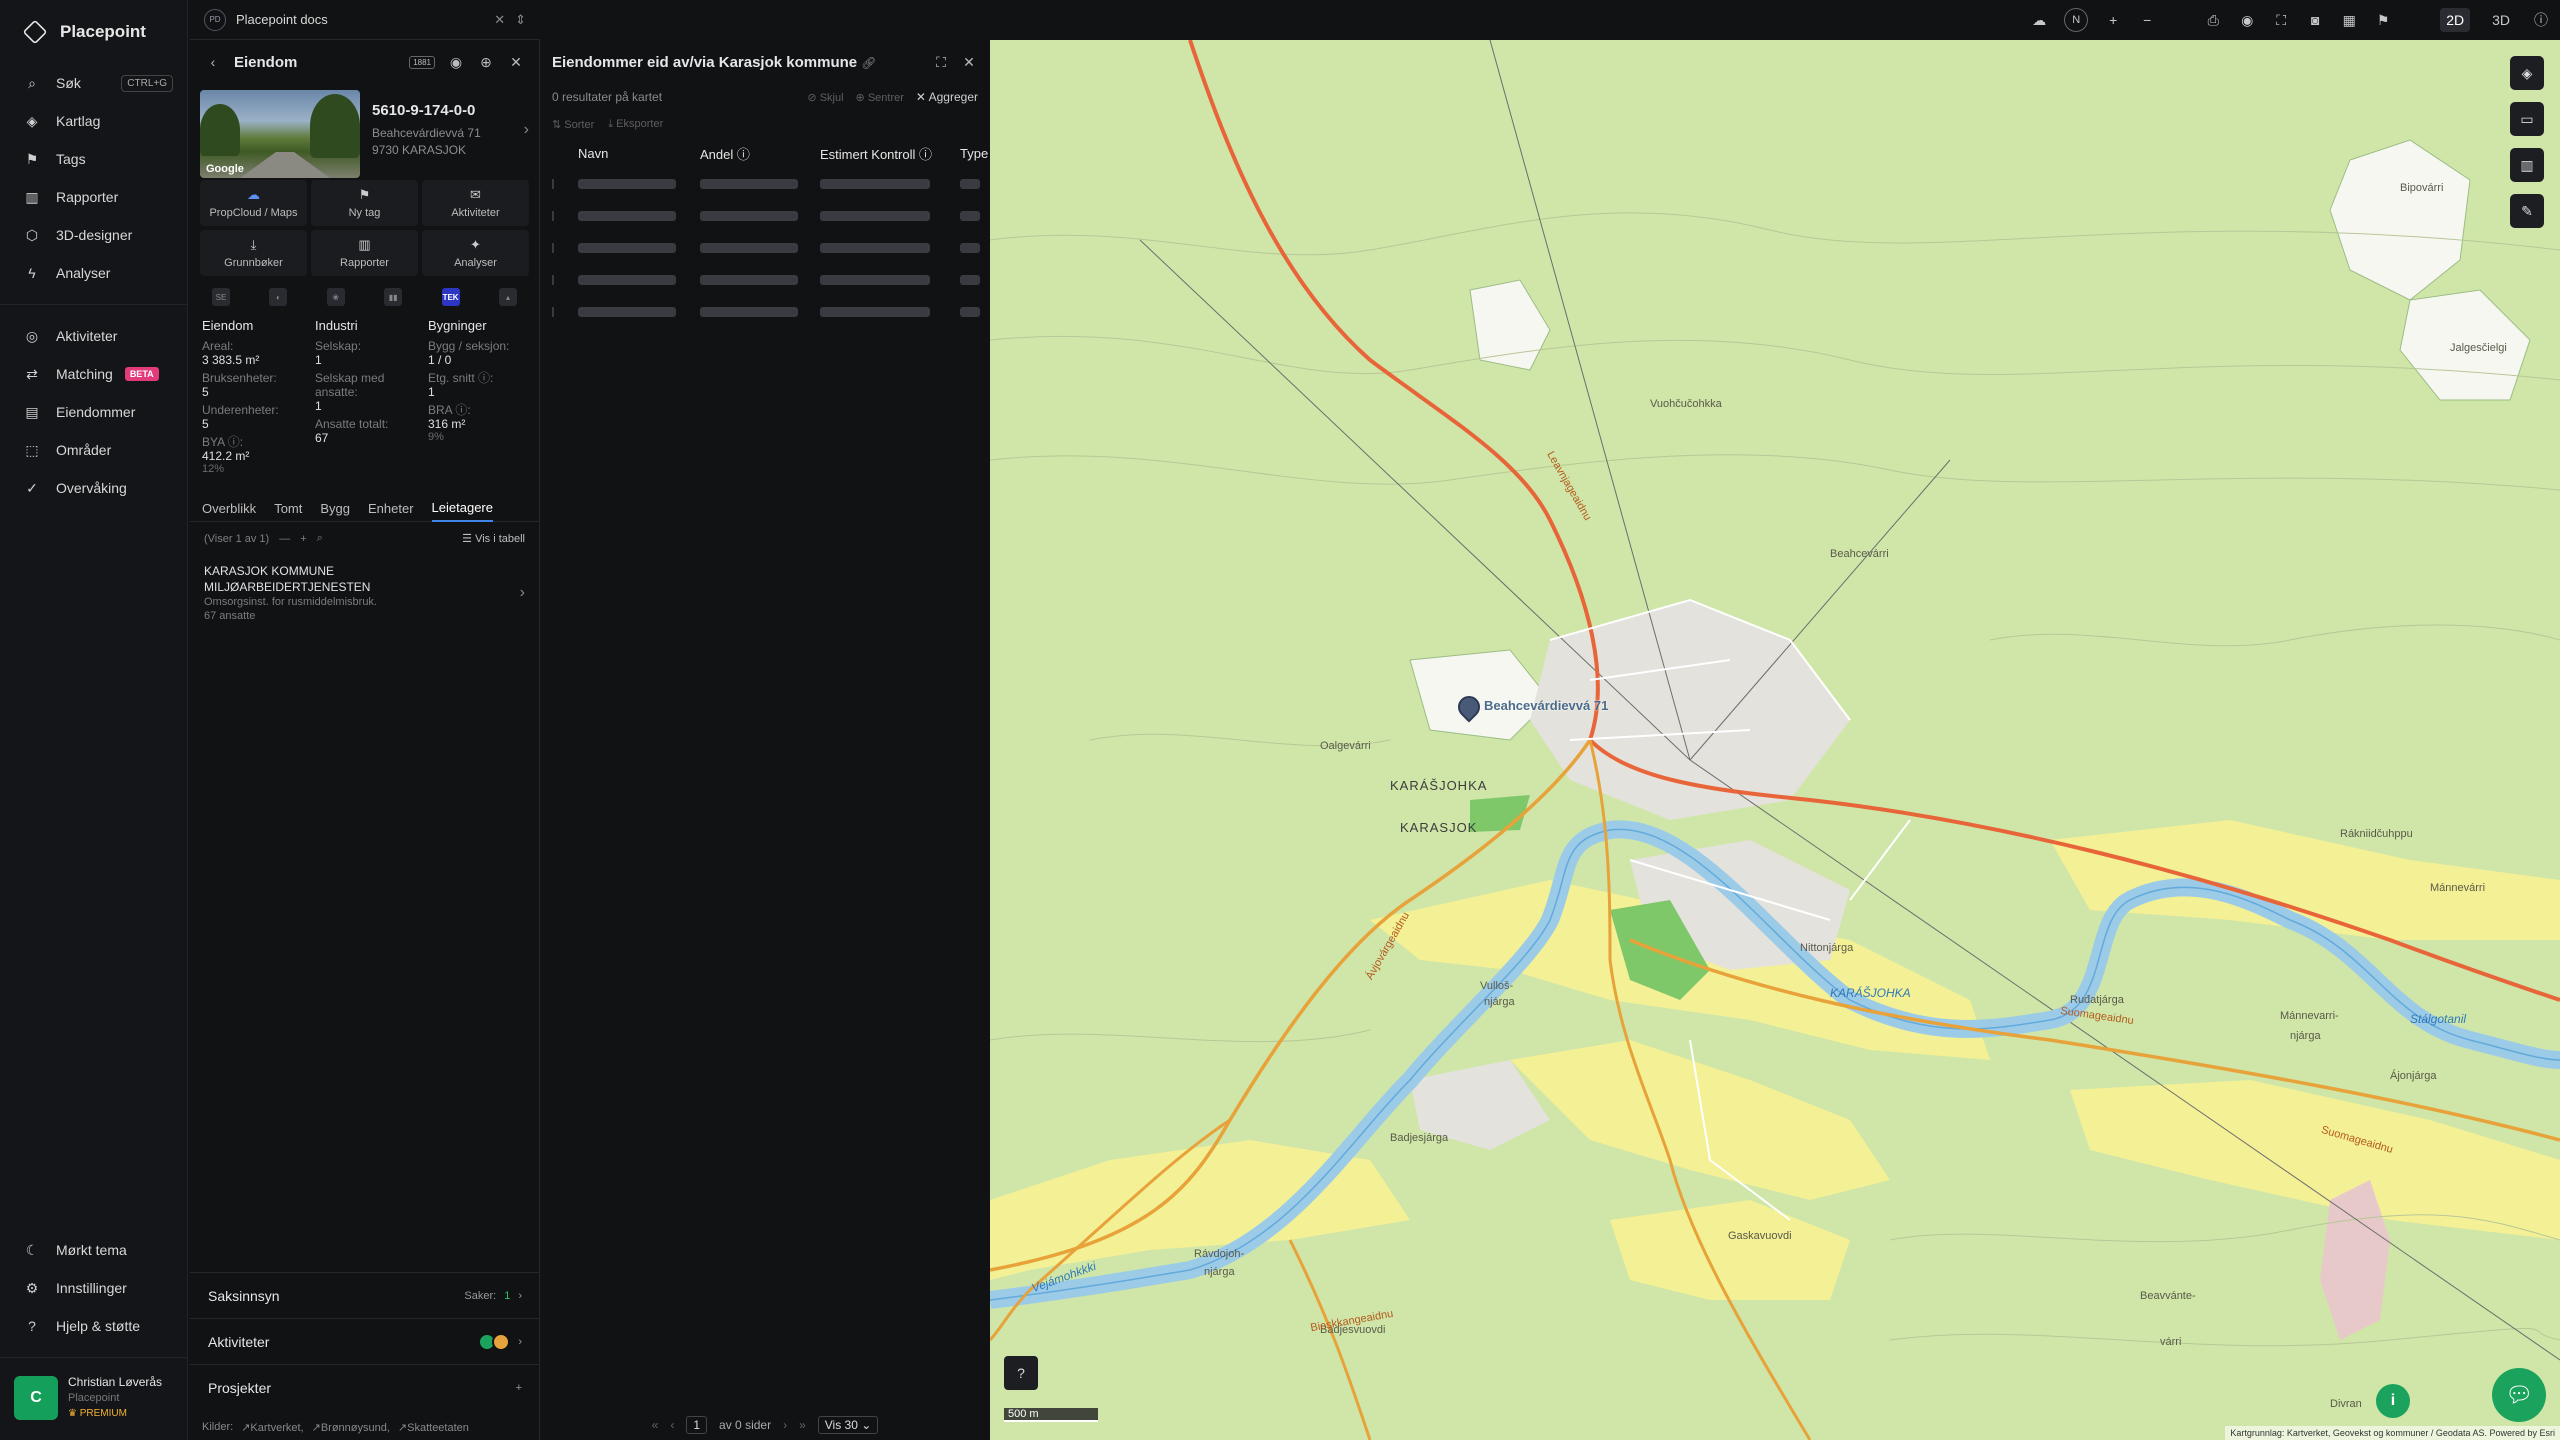 The image size is (2560, 1440). Describe the element at coordinates (280, 134) in the screenshot. I see `street-view-thumbnail: Google` at that location.